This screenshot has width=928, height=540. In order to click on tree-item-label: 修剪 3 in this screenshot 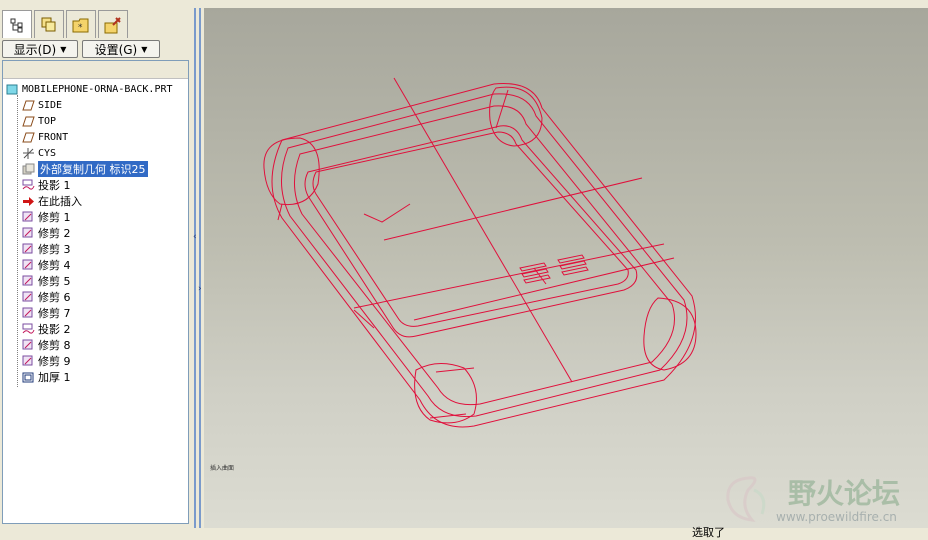, I will do `click(54, 249)`.